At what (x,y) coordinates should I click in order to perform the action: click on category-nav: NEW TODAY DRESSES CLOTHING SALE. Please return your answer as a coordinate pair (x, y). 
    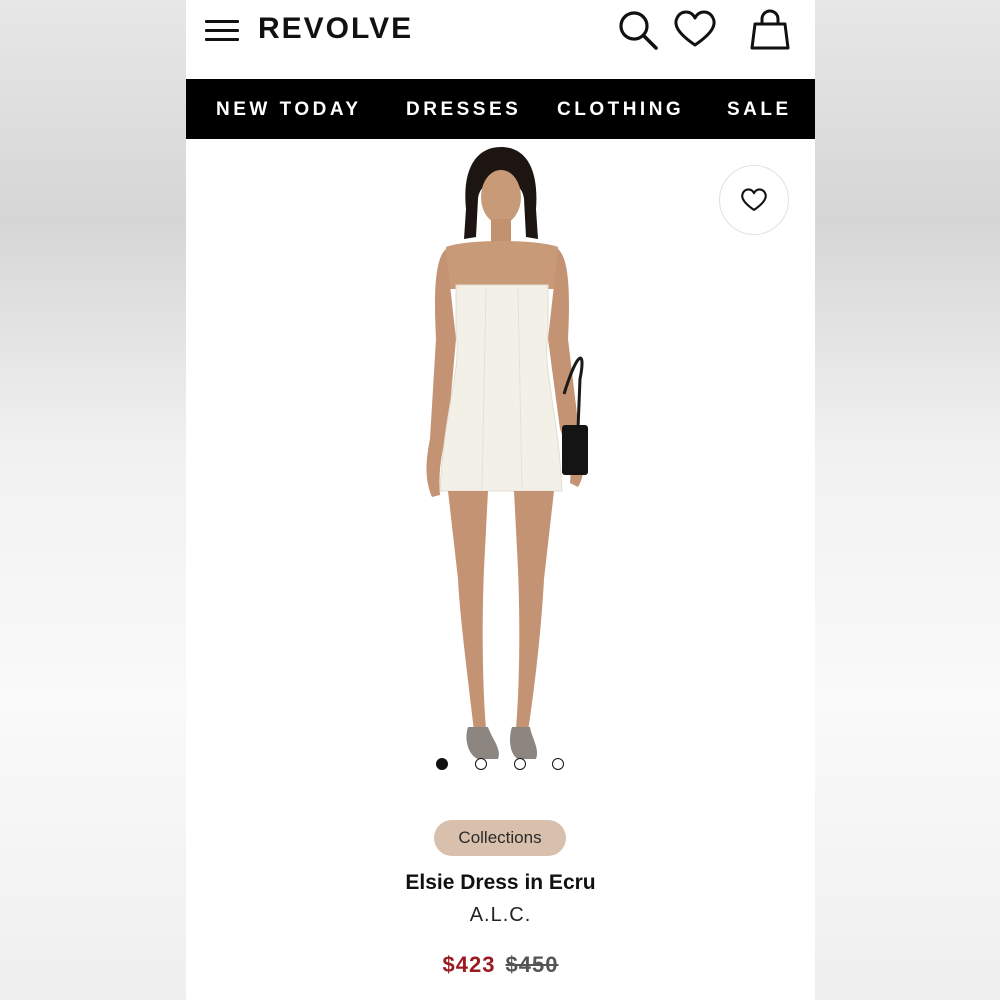
    Looking at the image, I should click on (500, 109).